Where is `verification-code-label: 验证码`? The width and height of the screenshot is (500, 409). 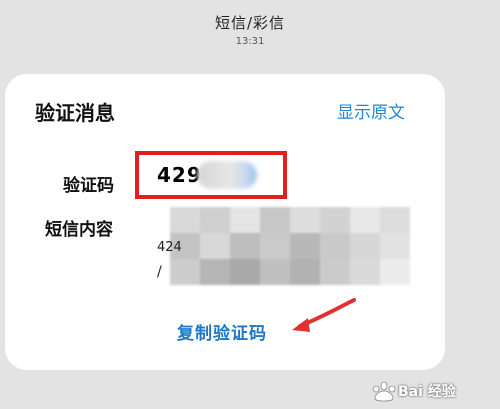
verification-code-label: 验证码 is located at coordinates (88, 186).